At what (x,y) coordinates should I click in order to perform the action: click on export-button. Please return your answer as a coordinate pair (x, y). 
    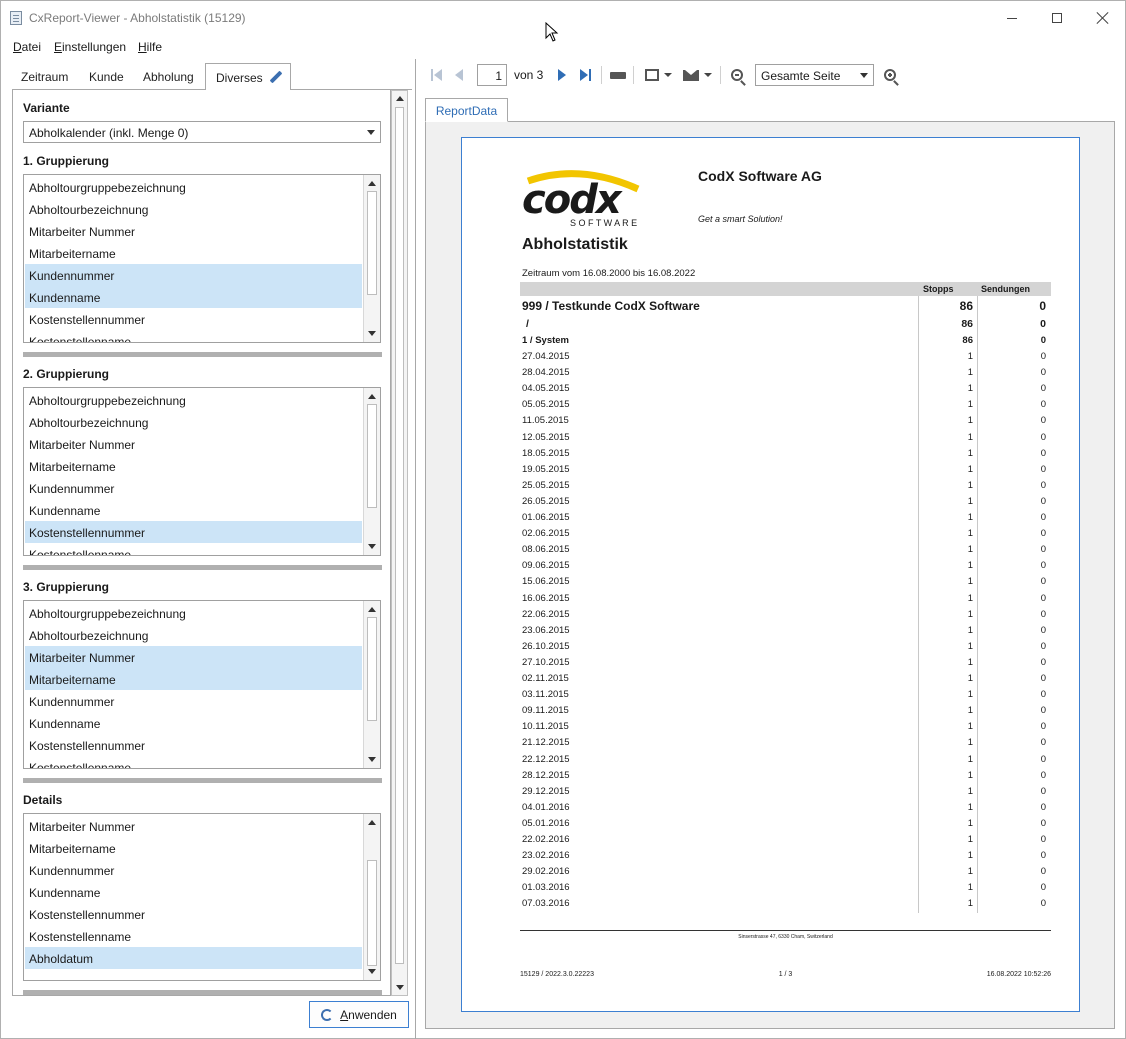
    Looking at the image, I should click on (658, 75).